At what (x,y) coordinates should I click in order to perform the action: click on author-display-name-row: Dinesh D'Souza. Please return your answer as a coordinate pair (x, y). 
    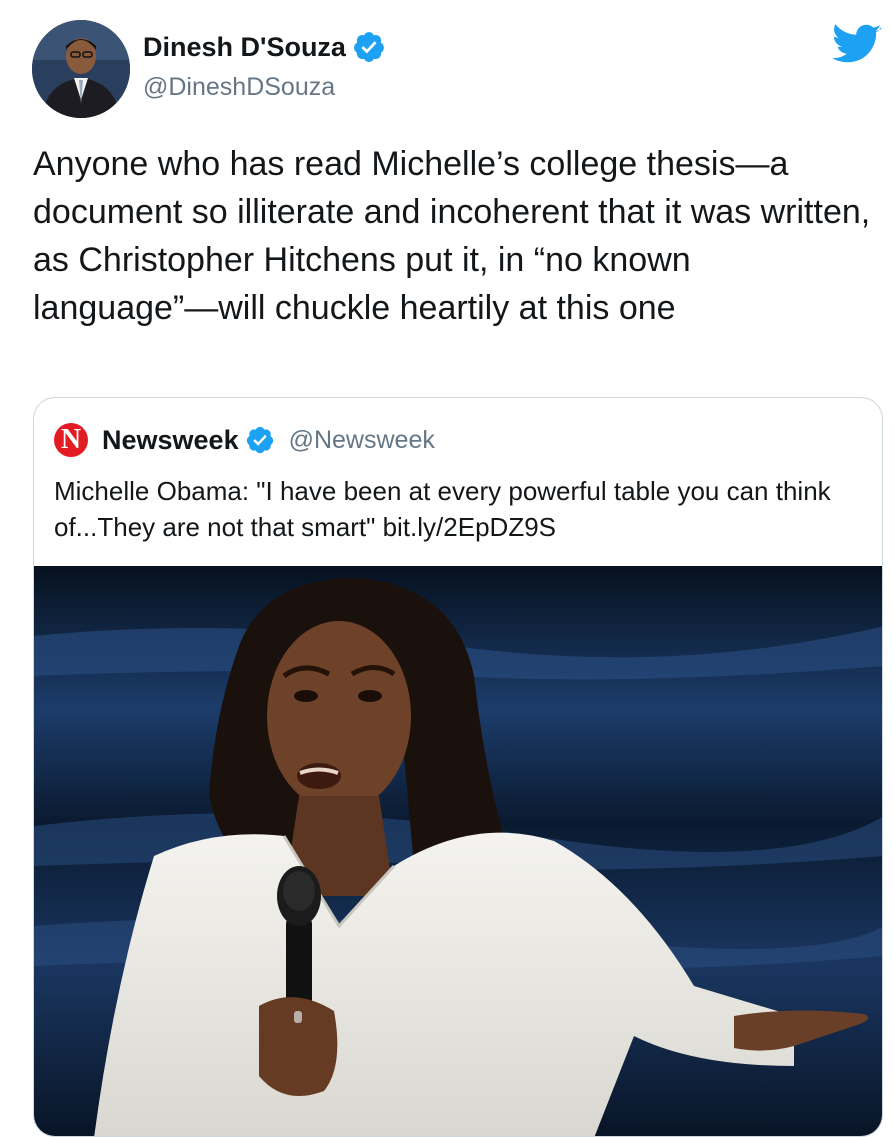
    Looking at the image, I should click on (264, 47).